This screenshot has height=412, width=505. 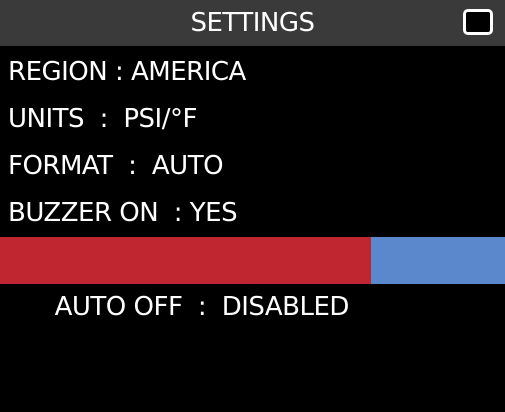 What do you see at coordinates (252, 119) in the screenshot?
I see `menu-item-units: UNITS : PSI/°F` at bounding box center [252, 119].